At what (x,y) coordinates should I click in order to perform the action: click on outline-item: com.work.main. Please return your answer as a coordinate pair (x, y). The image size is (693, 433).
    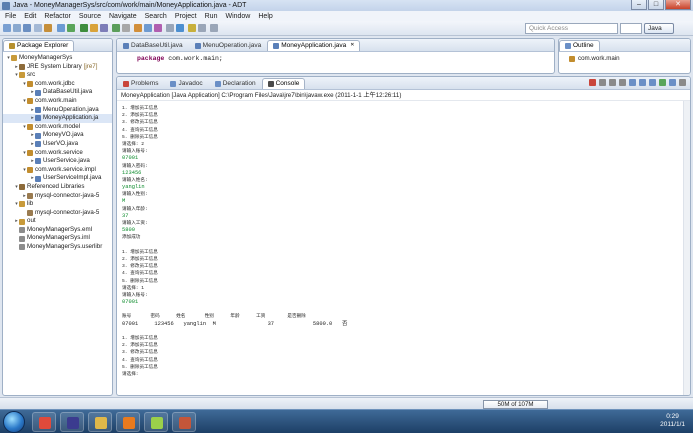
    Looking at the image, I should click on (624, 57).